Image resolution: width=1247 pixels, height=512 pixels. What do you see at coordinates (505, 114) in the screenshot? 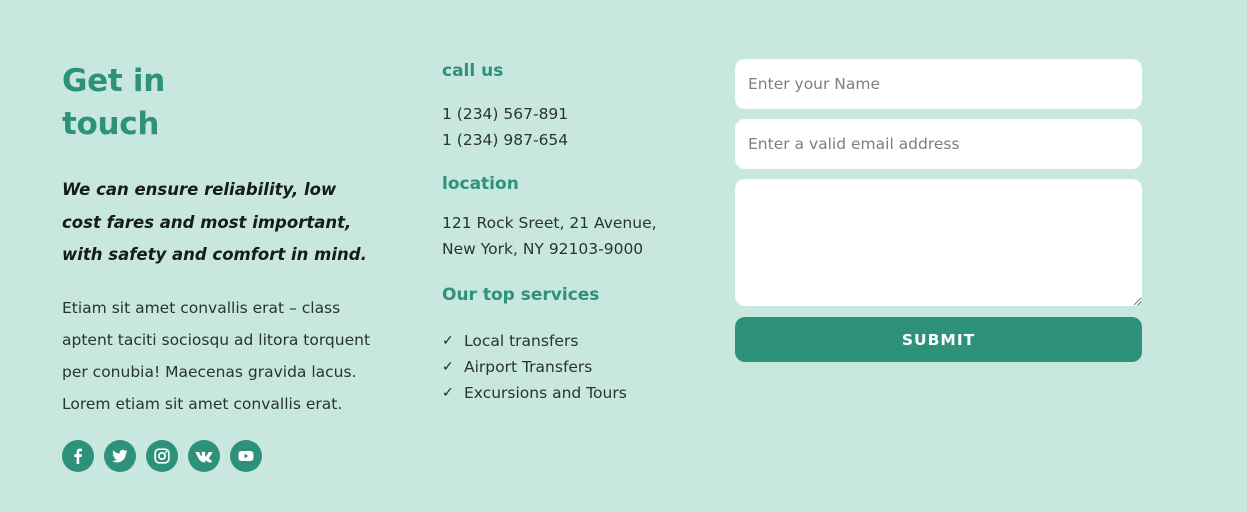
I see `phone-number: 1 (234) 567-891` at bounding box center [505, 114].